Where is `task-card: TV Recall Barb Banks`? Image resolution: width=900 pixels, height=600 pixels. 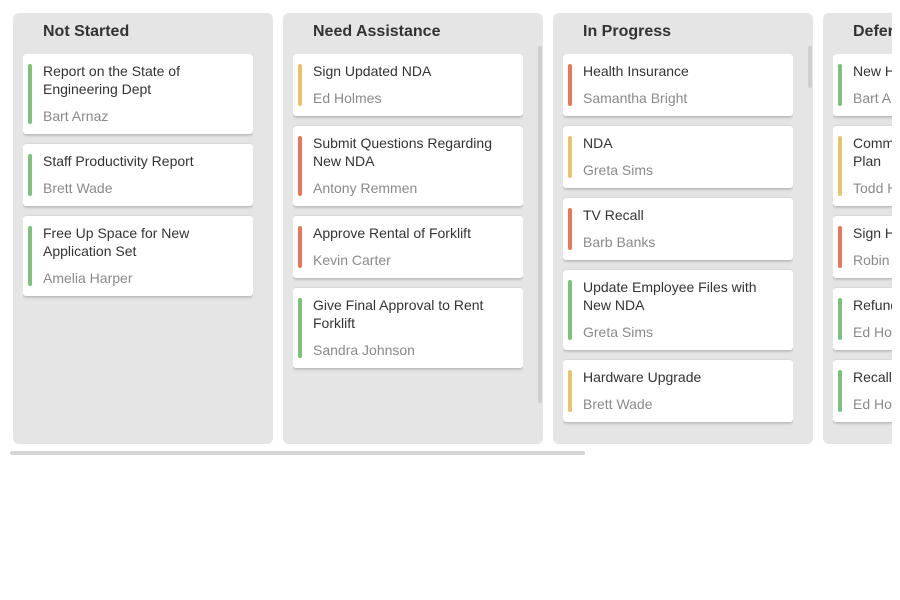
task-card: TV Recall Barb Banks is located at coordinates (678, 229).